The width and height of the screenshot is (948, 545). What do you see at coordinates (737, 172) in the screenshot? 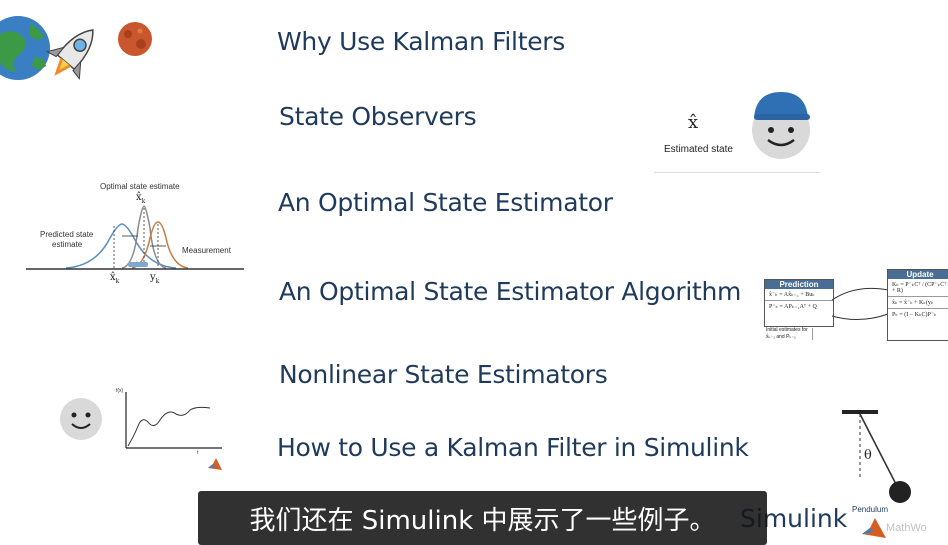
I see `divider-line` at bounding box center [737, 172].